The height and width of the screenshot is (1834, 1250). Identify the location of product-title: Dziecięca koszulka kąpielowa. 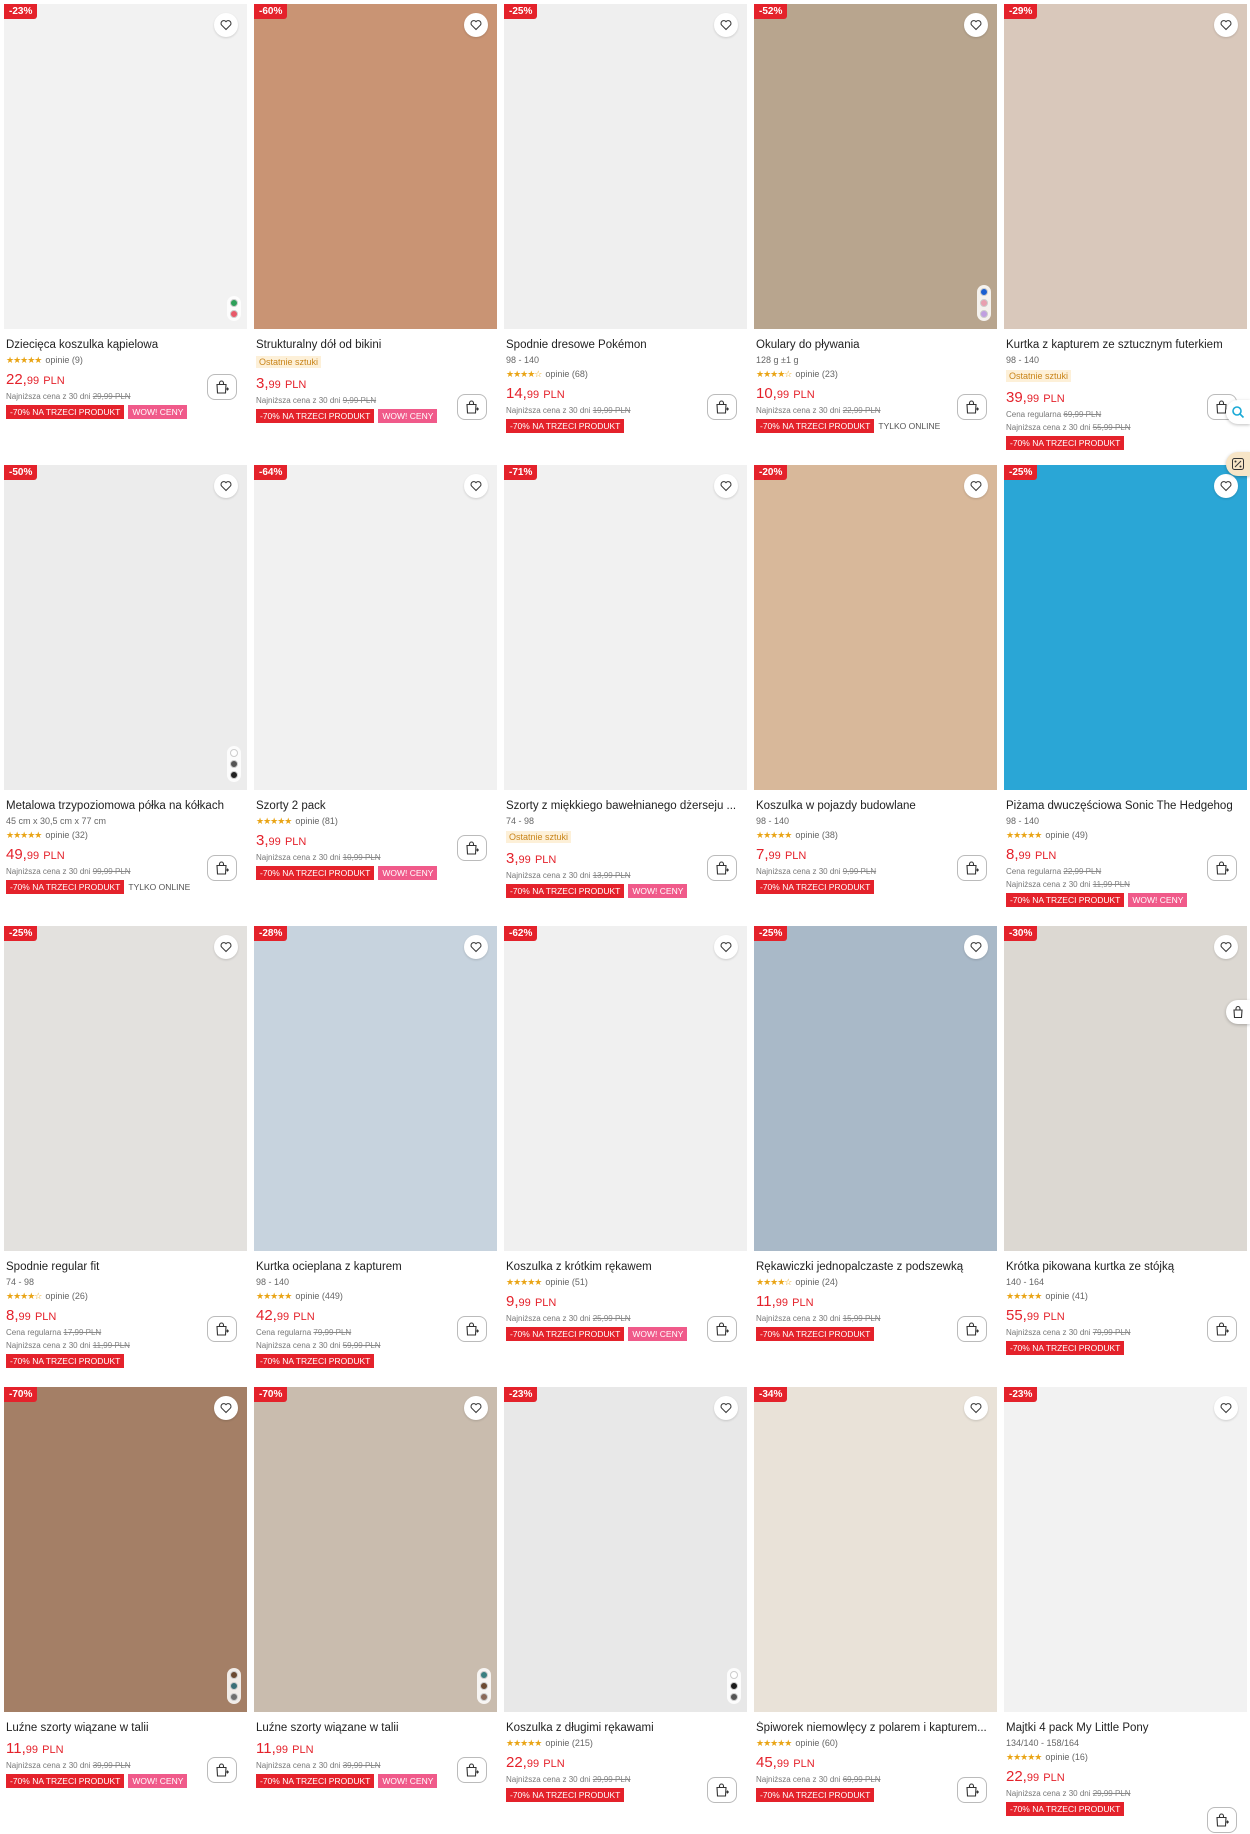
(123, 345).